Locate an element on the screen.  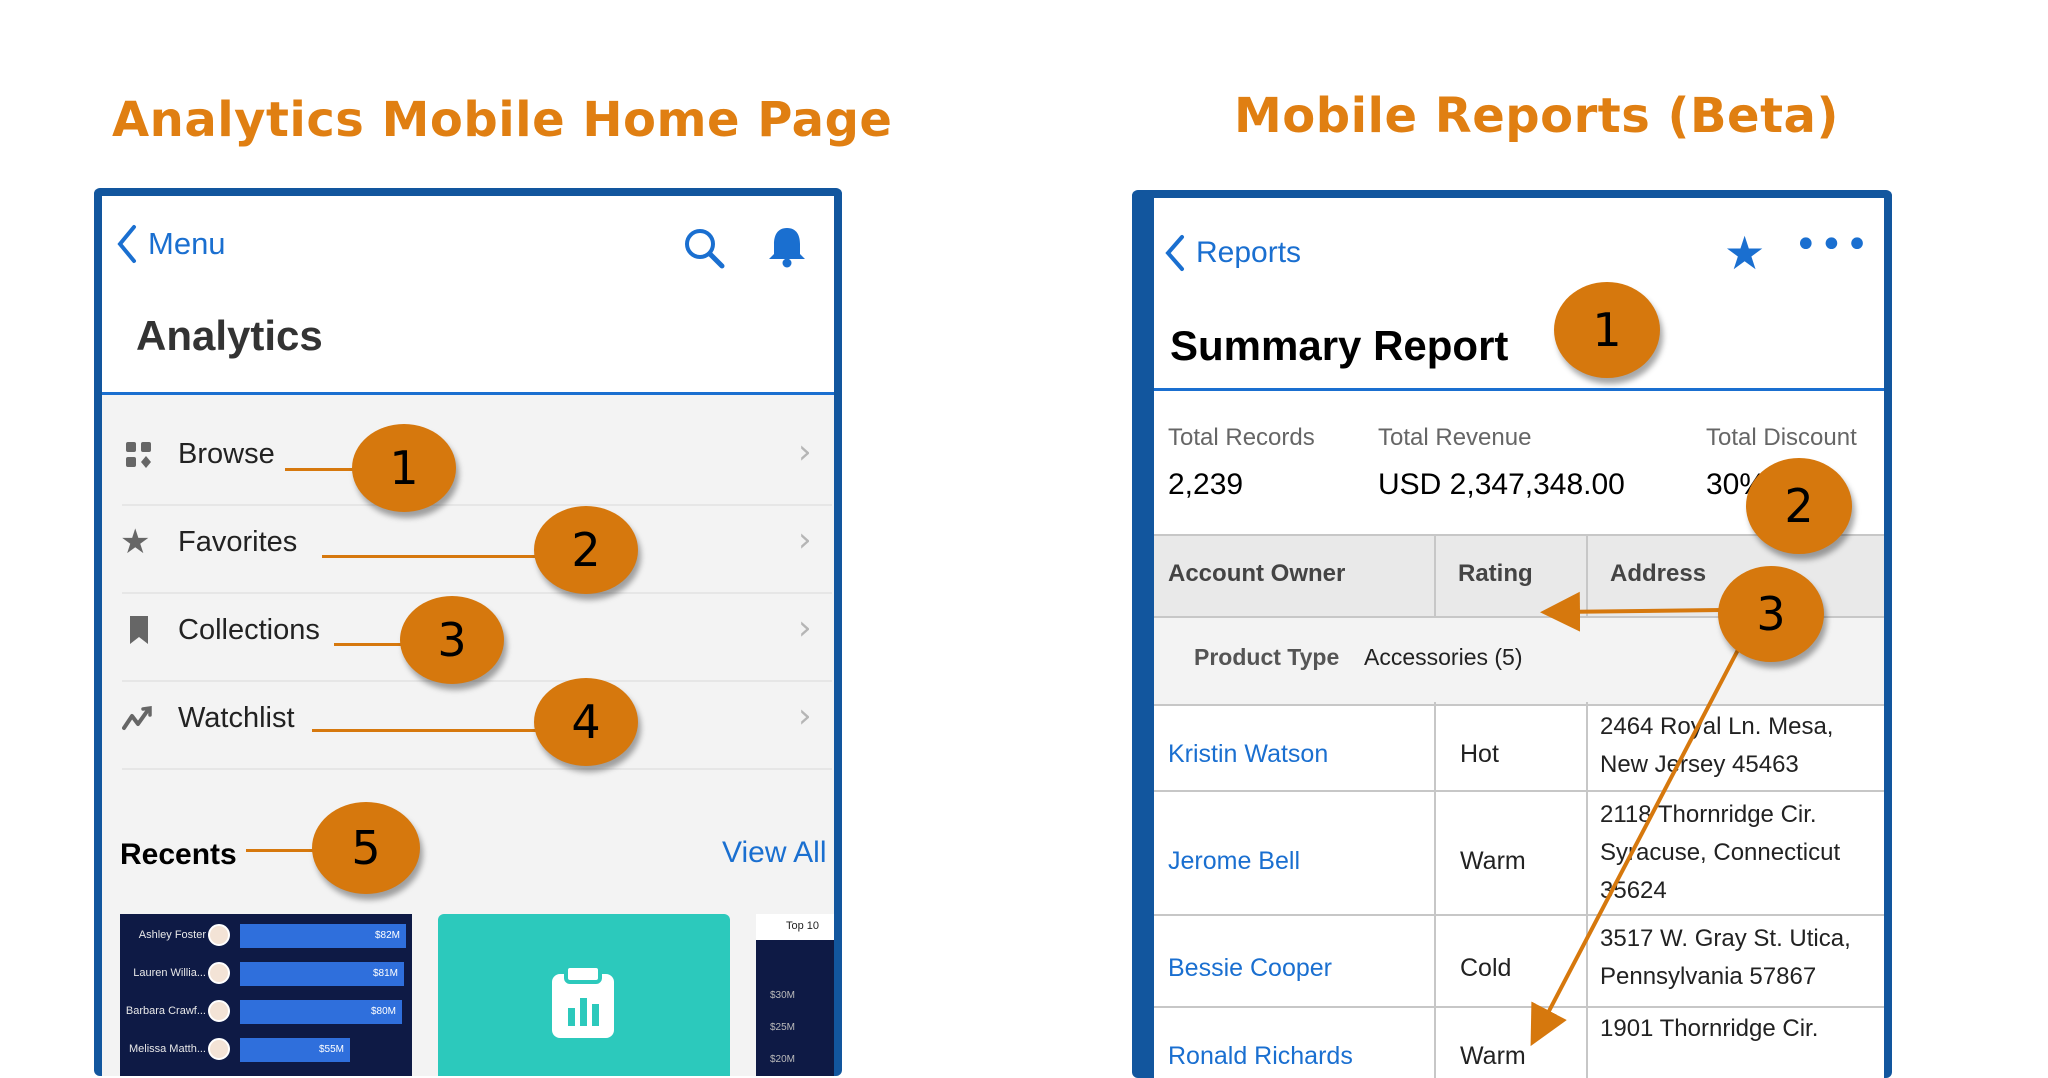
callout-badge: 1 is located at coordinates (1607, 330).